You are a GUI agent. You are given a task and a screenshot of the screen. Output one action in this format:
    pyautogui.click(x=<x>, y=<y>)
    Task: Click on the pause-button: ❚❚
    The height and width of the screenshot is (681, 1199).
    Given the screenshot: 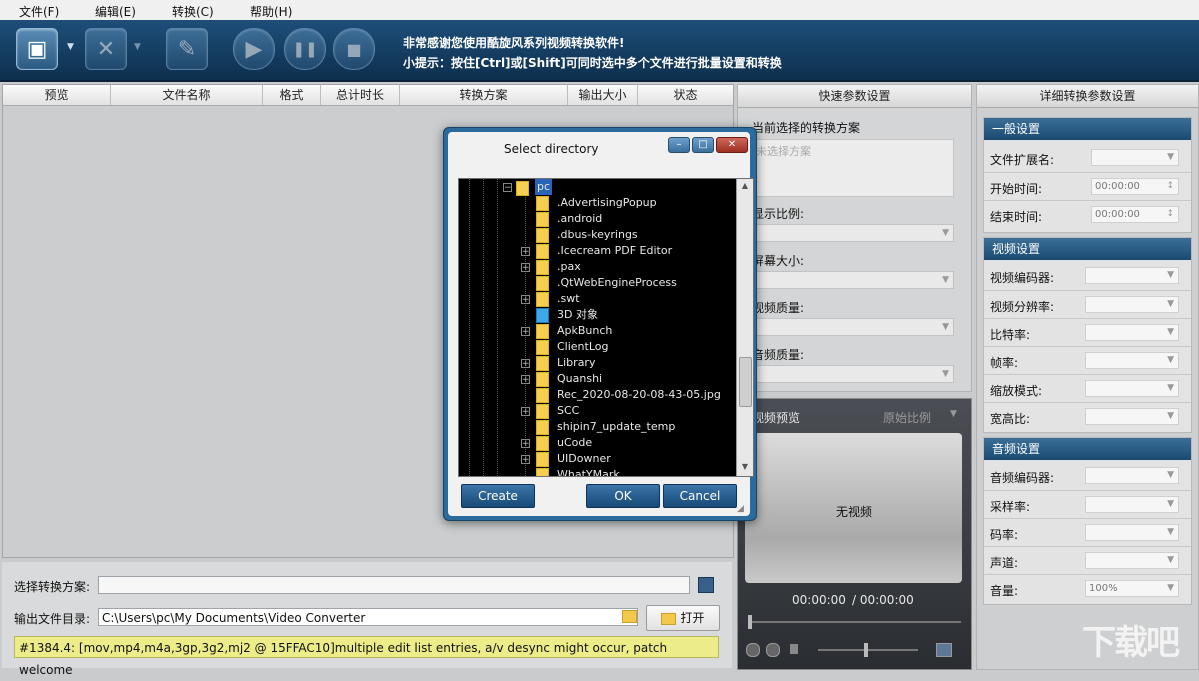 What is the action you would take?
    pyautogui.click(x=305, y=49)
    